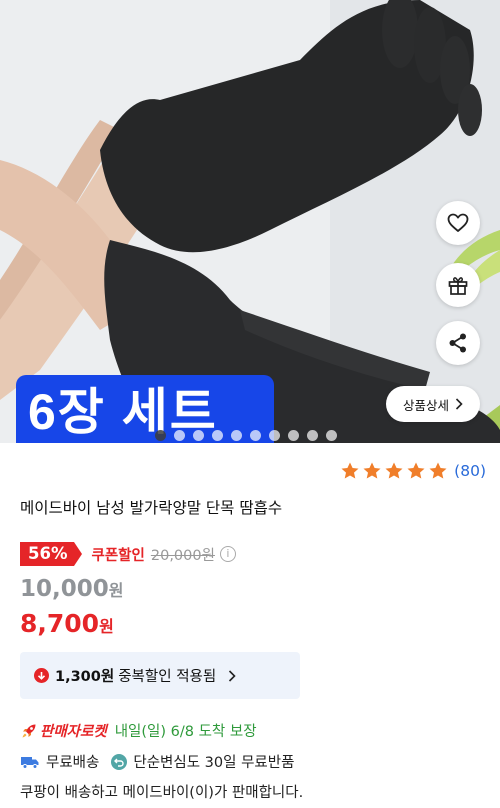 This screenshot has height=808, width=500. I want to click on coupon-discount-label: 쿠폰할인, so click(118, 555).